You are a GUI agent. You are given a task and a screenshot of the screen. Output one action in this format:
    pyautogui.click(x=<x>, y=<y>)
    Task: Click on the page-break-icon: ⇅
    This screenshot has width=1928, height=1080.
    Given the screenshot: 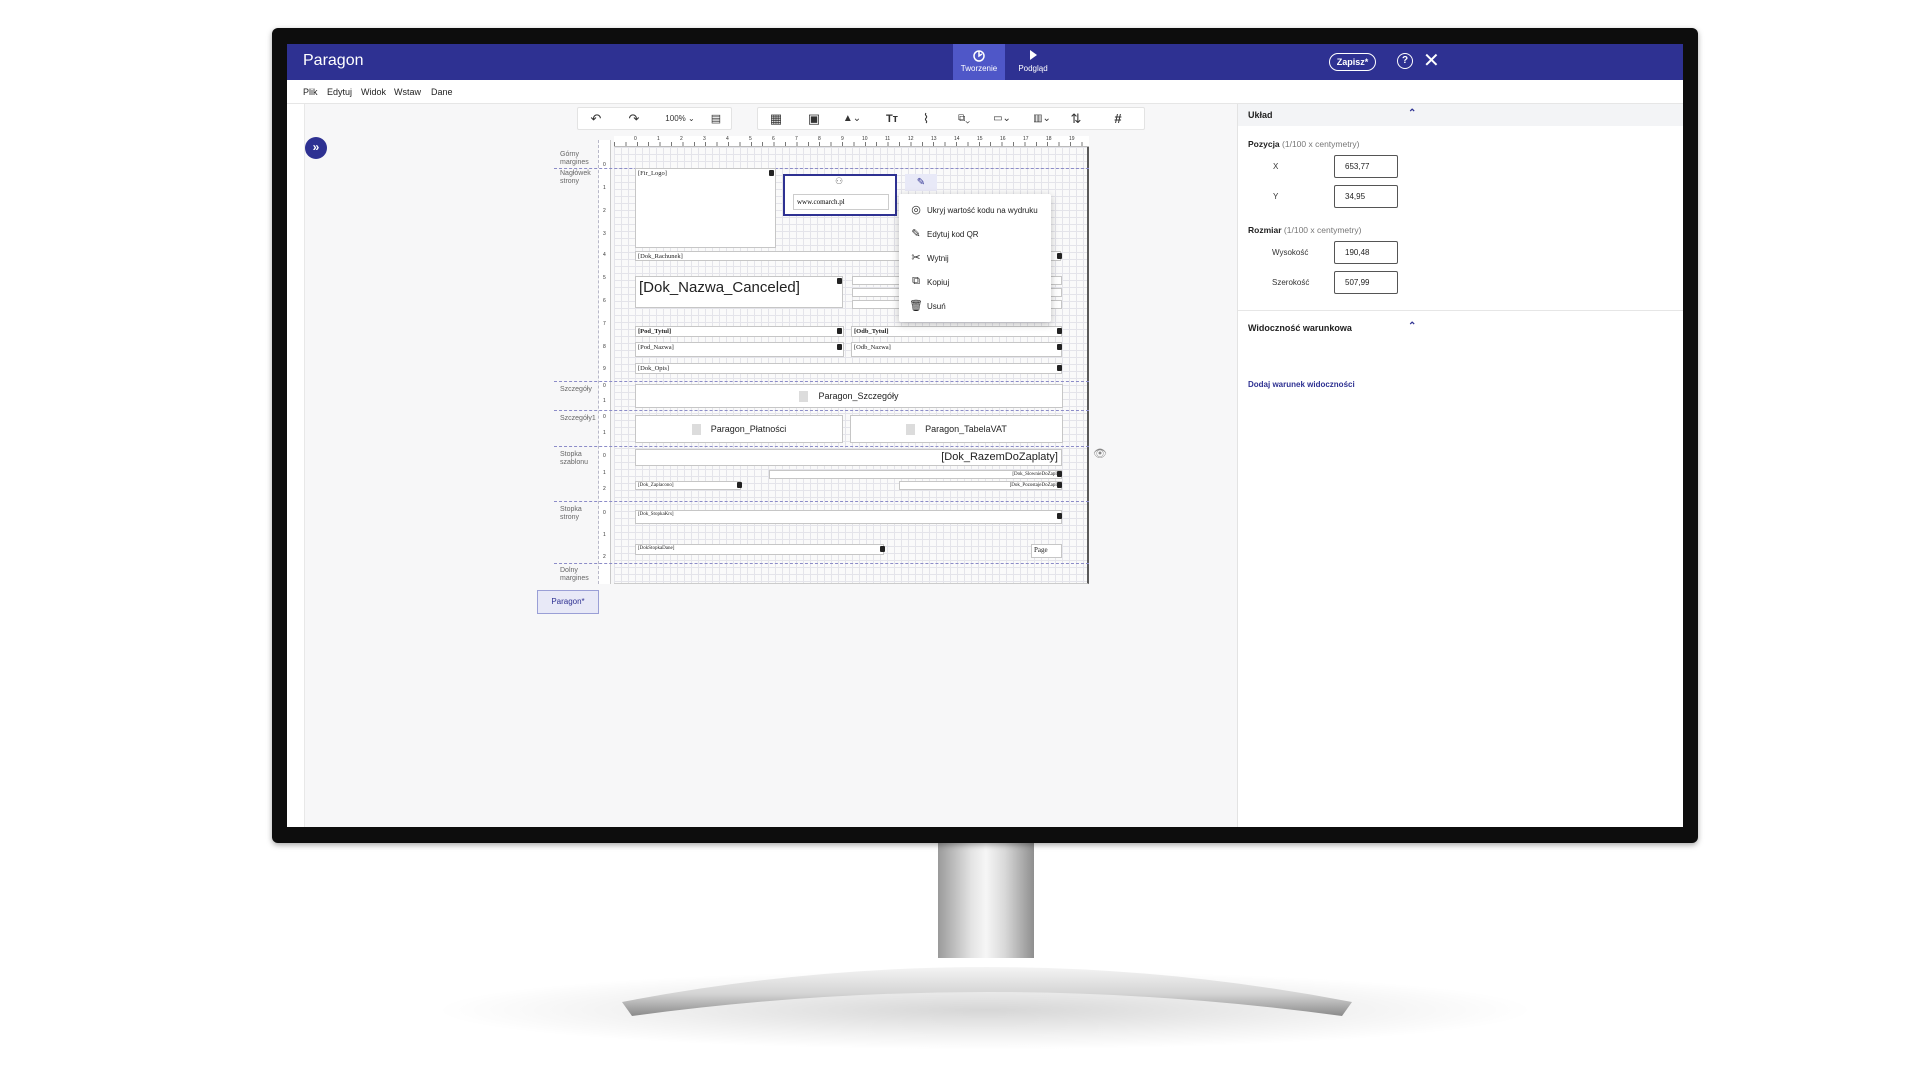 What is the action you would take?
    pyautogui.click(x=1076, y=119)
    